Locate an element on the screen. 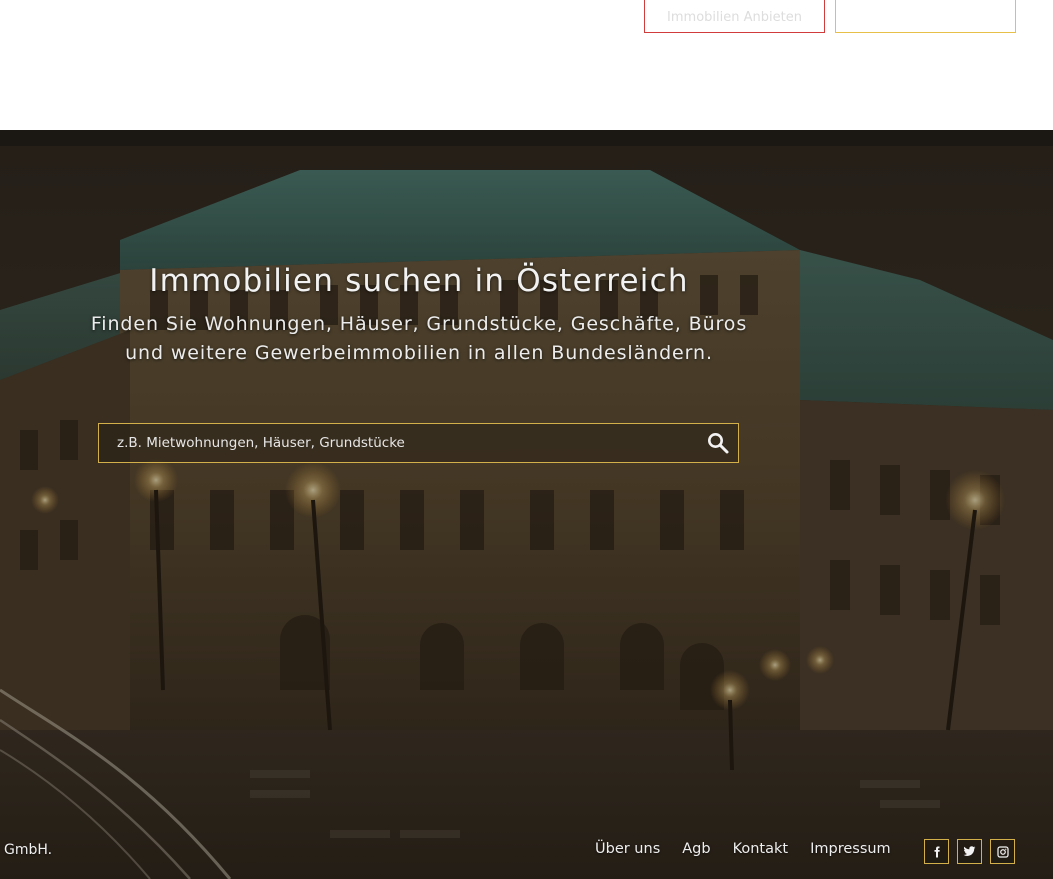 The height and width of the screenshot is (879, 1053). hero-title: Immobilien suchen in Österreich is located at coordinates (419, 280).